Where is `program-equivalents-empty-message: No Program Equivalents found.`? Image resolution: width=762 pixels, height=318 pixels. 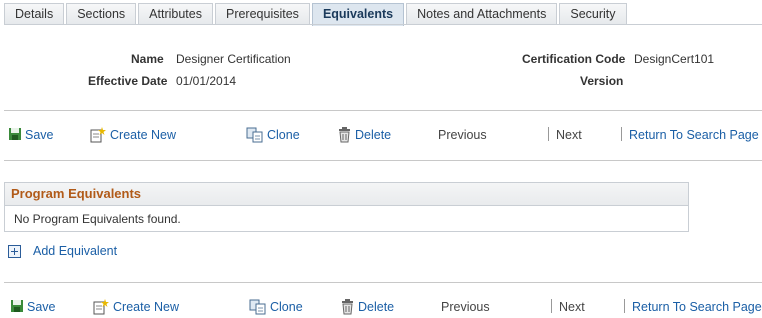
program-equivalents-empty-message: No Program Equivalents found. is located at coordinates (97, 219).